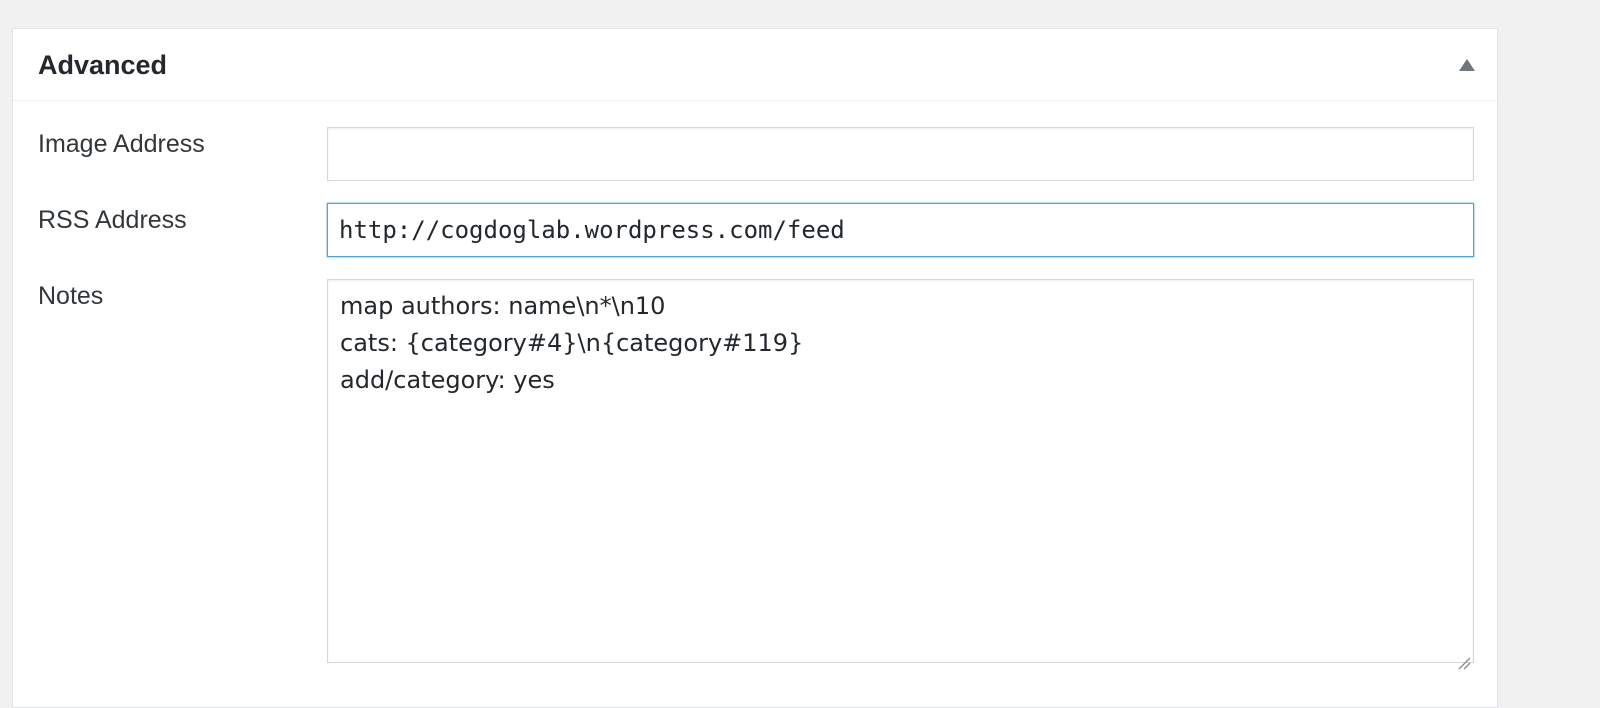 This screenshot has width=1600, height=708. I want to click on notes-line: add/category: yes, so click(447, 380).